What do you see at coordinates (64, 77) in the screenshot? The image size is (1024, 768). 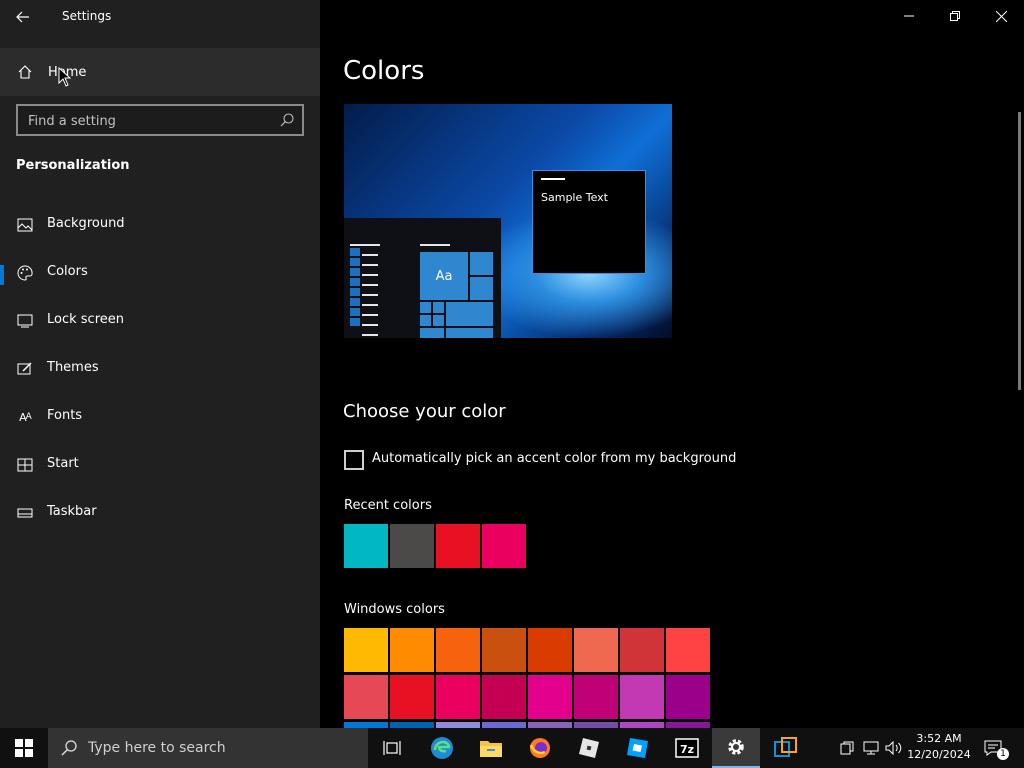 I see `mouse-cursor-icon` at bounding box center [64, 77].